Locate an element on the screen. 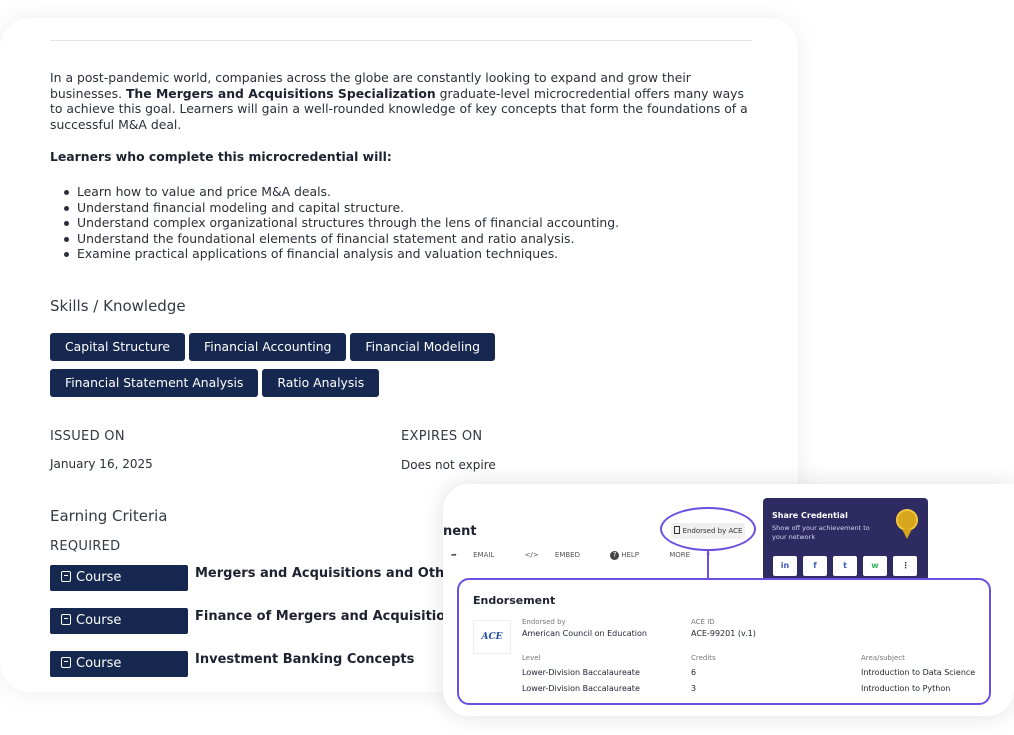  issued-on-value: January 16, 2025 is located at coordinates (101, 464).